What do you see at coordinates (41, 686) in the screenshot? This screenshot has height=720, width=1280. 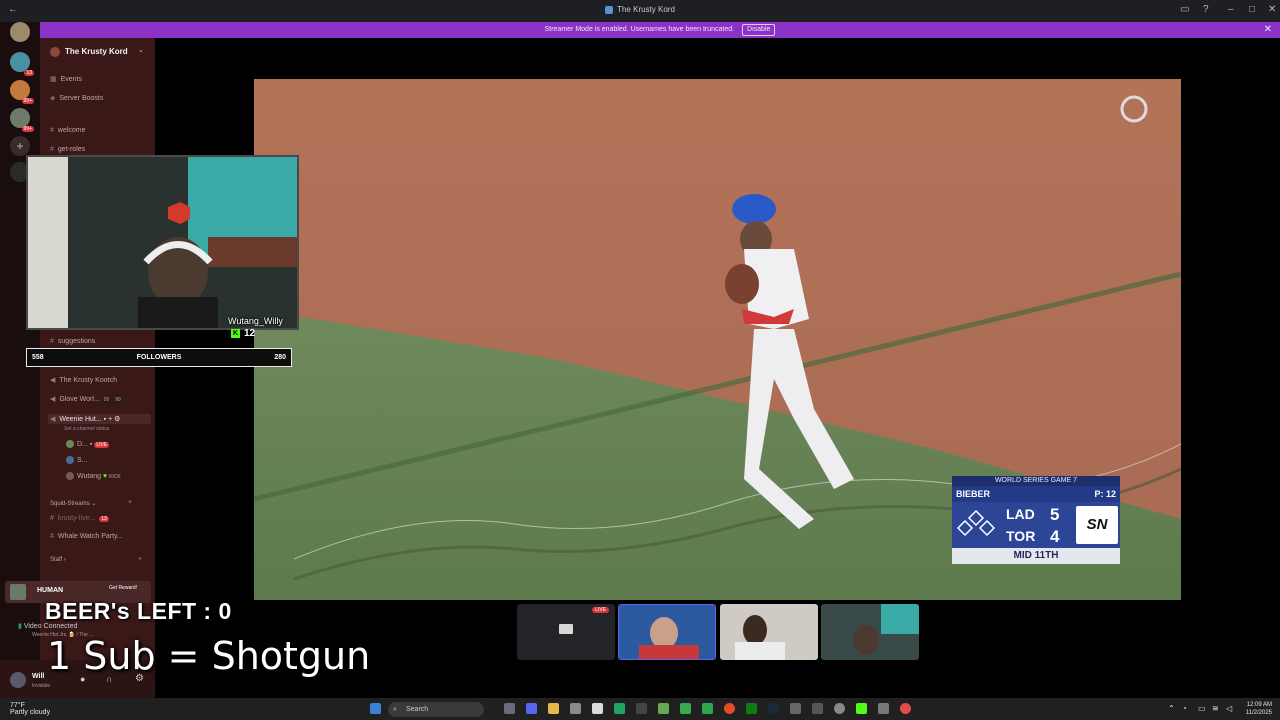 I see `user-status: Invisible` at bounding box center [41, 686].